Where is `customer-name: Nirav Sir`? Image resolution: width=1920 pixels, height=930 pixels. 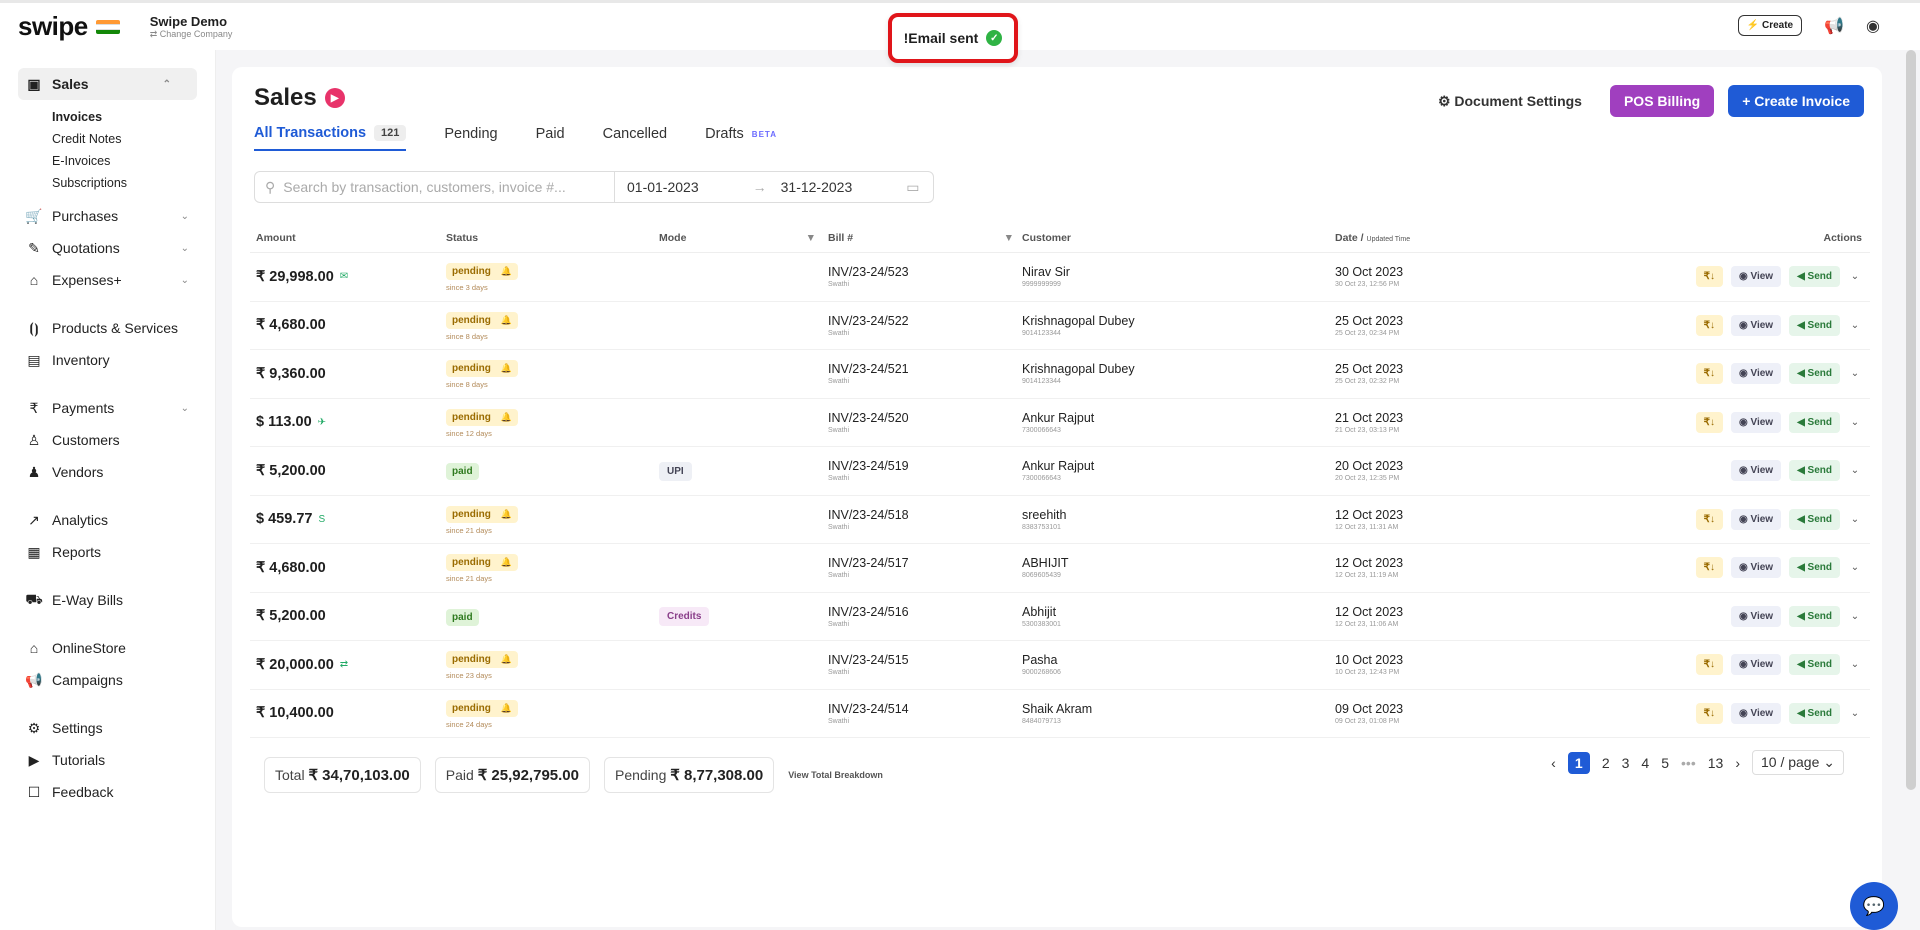
customer-name: Nirav Sir is located at coordinates (1178, 272).